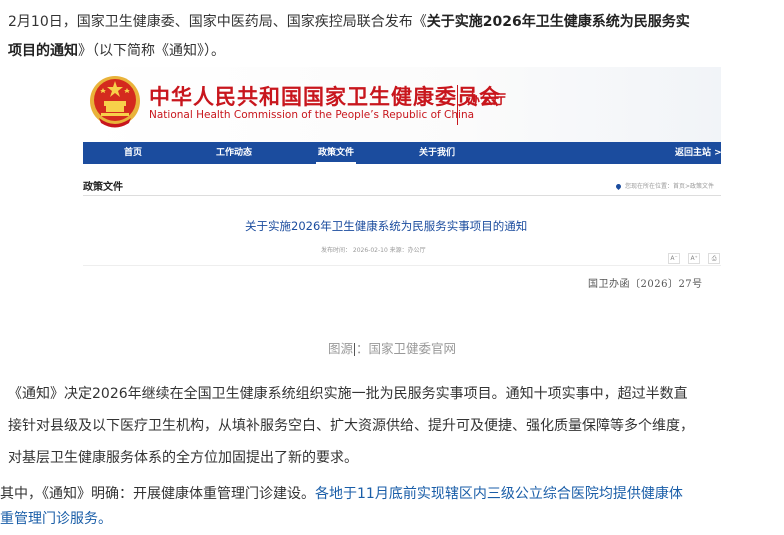 The image size is (784, 535). Describe the element at coordinates (151, 51) in the screenshot. I see `intro-text-end: 》（以下简称《通知》）。` at that location.